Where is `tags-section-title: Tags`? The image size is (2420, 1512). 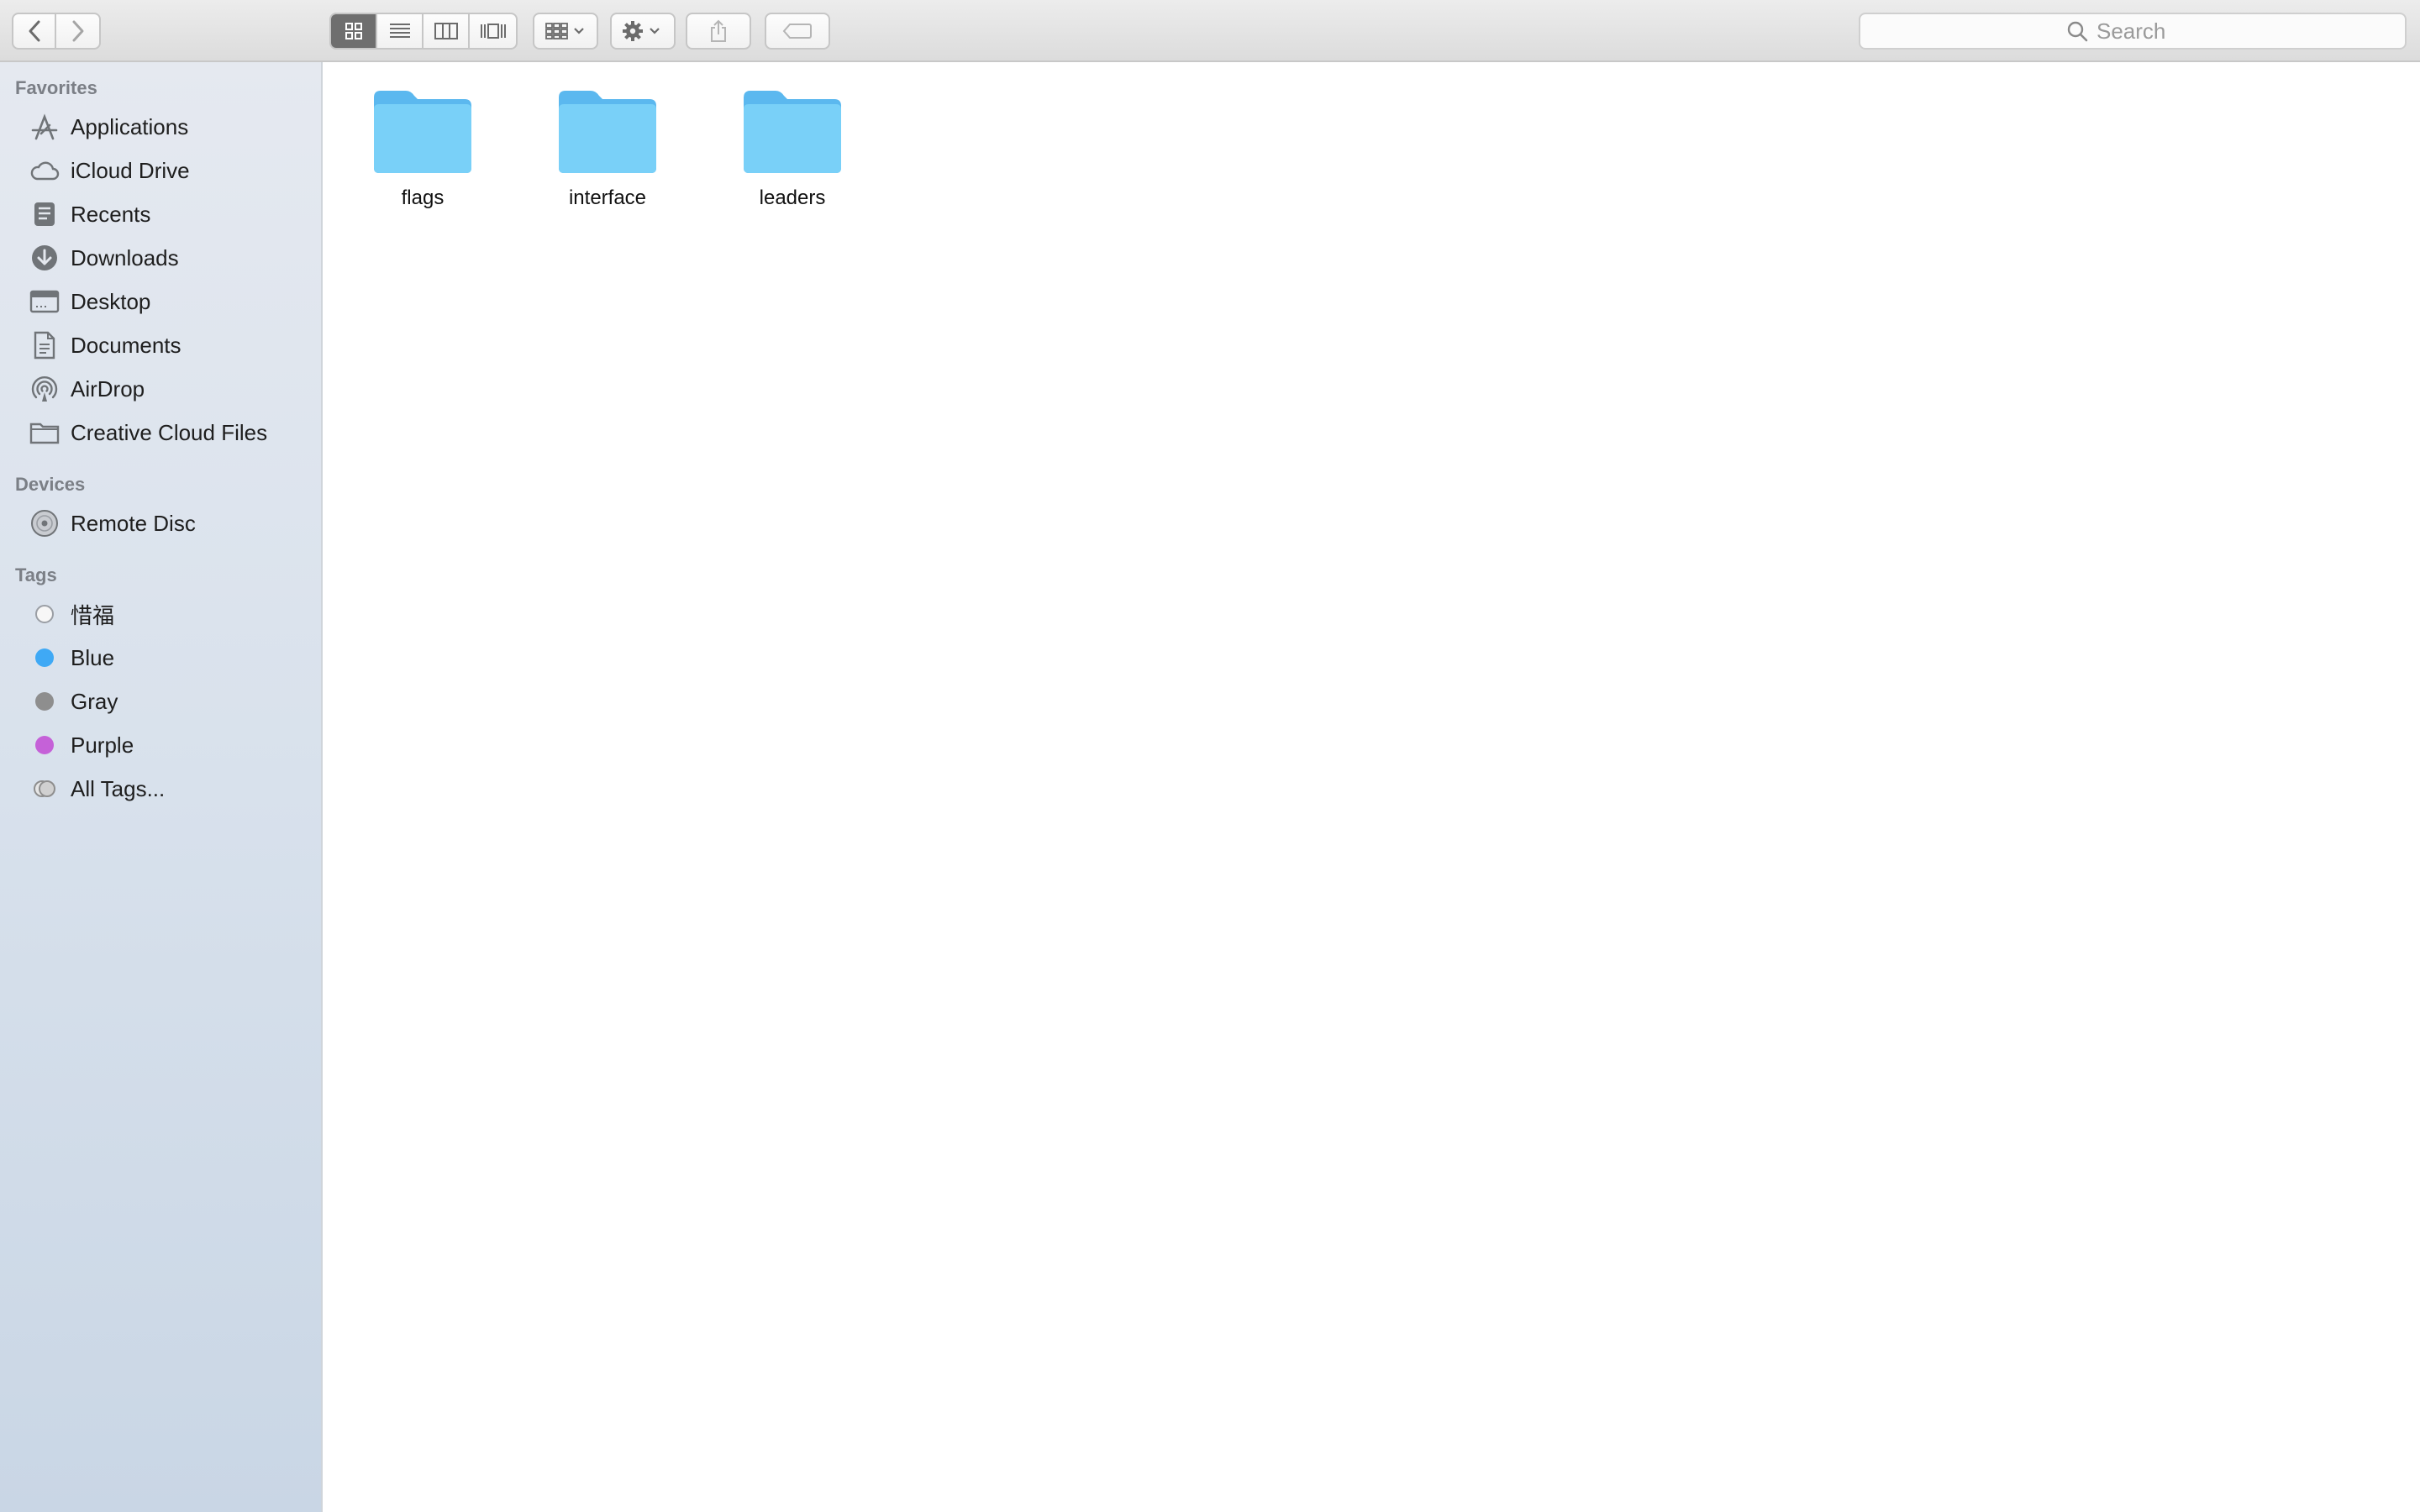
tags-section-title: Tags is located at coordinates (36, 574).